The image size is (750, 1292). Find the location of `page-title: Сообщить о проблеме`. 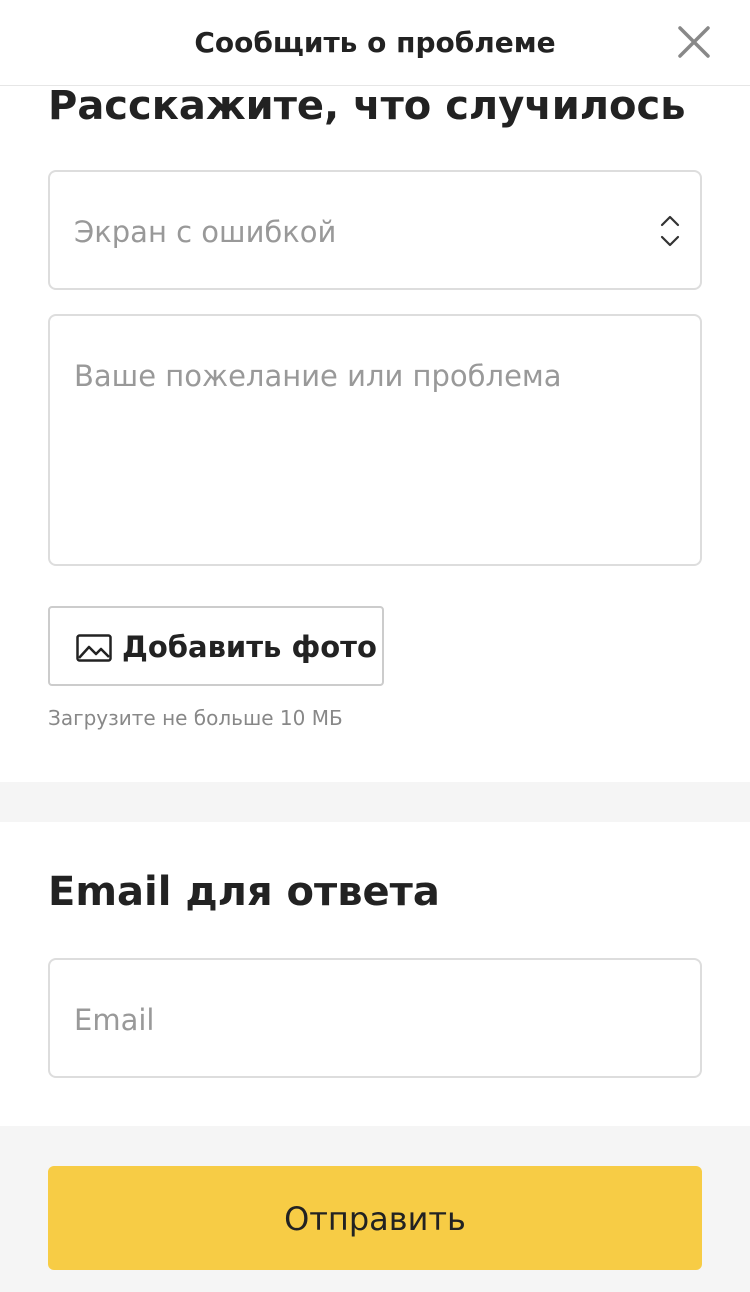

page-title: Сообщить о проблеме is located at coordinates (375, 42).